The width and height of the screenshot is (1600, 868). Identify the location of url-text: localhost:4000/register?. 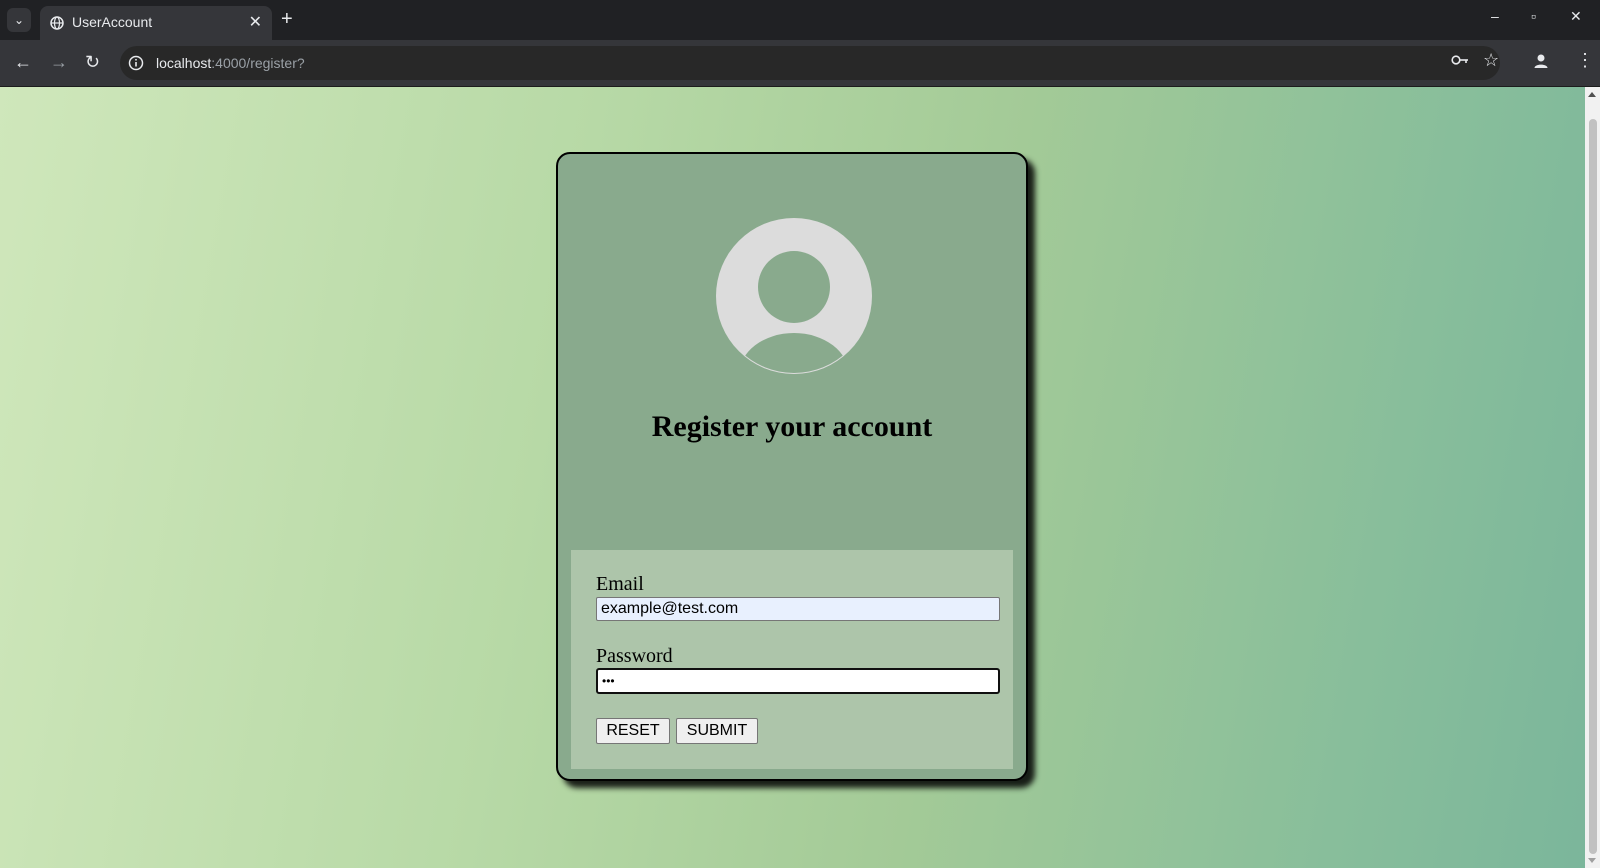
(230, 63).